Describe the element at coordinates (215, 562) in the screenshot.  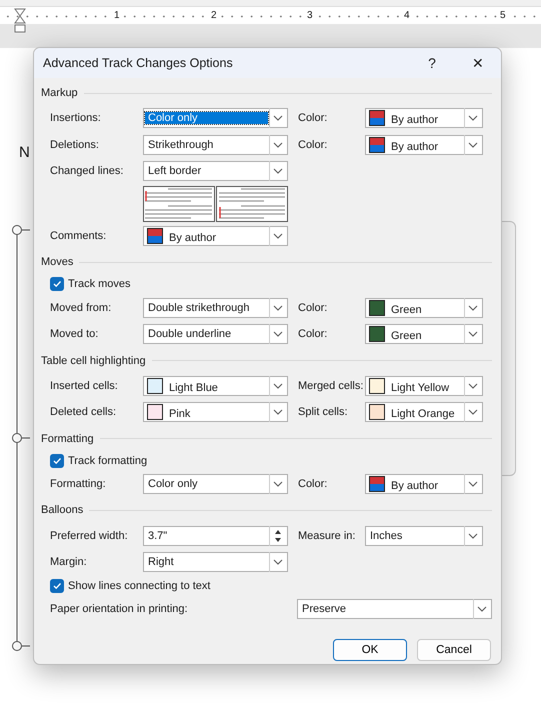
I see `dropdown: Right` at that location.